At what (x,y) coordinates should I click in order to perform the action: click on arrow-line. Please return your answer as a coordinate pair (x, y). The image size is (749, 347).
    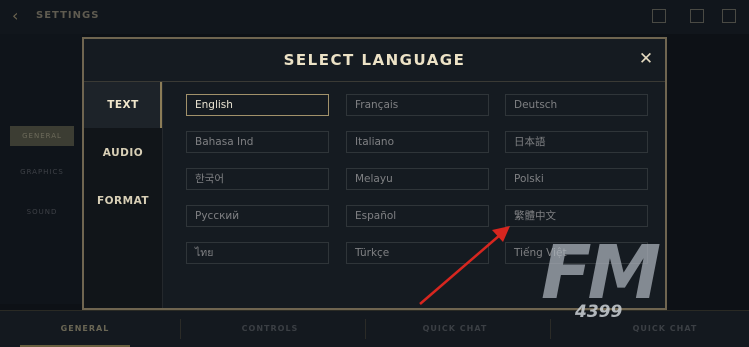
    Looking at the image, I should click on (460, 269).